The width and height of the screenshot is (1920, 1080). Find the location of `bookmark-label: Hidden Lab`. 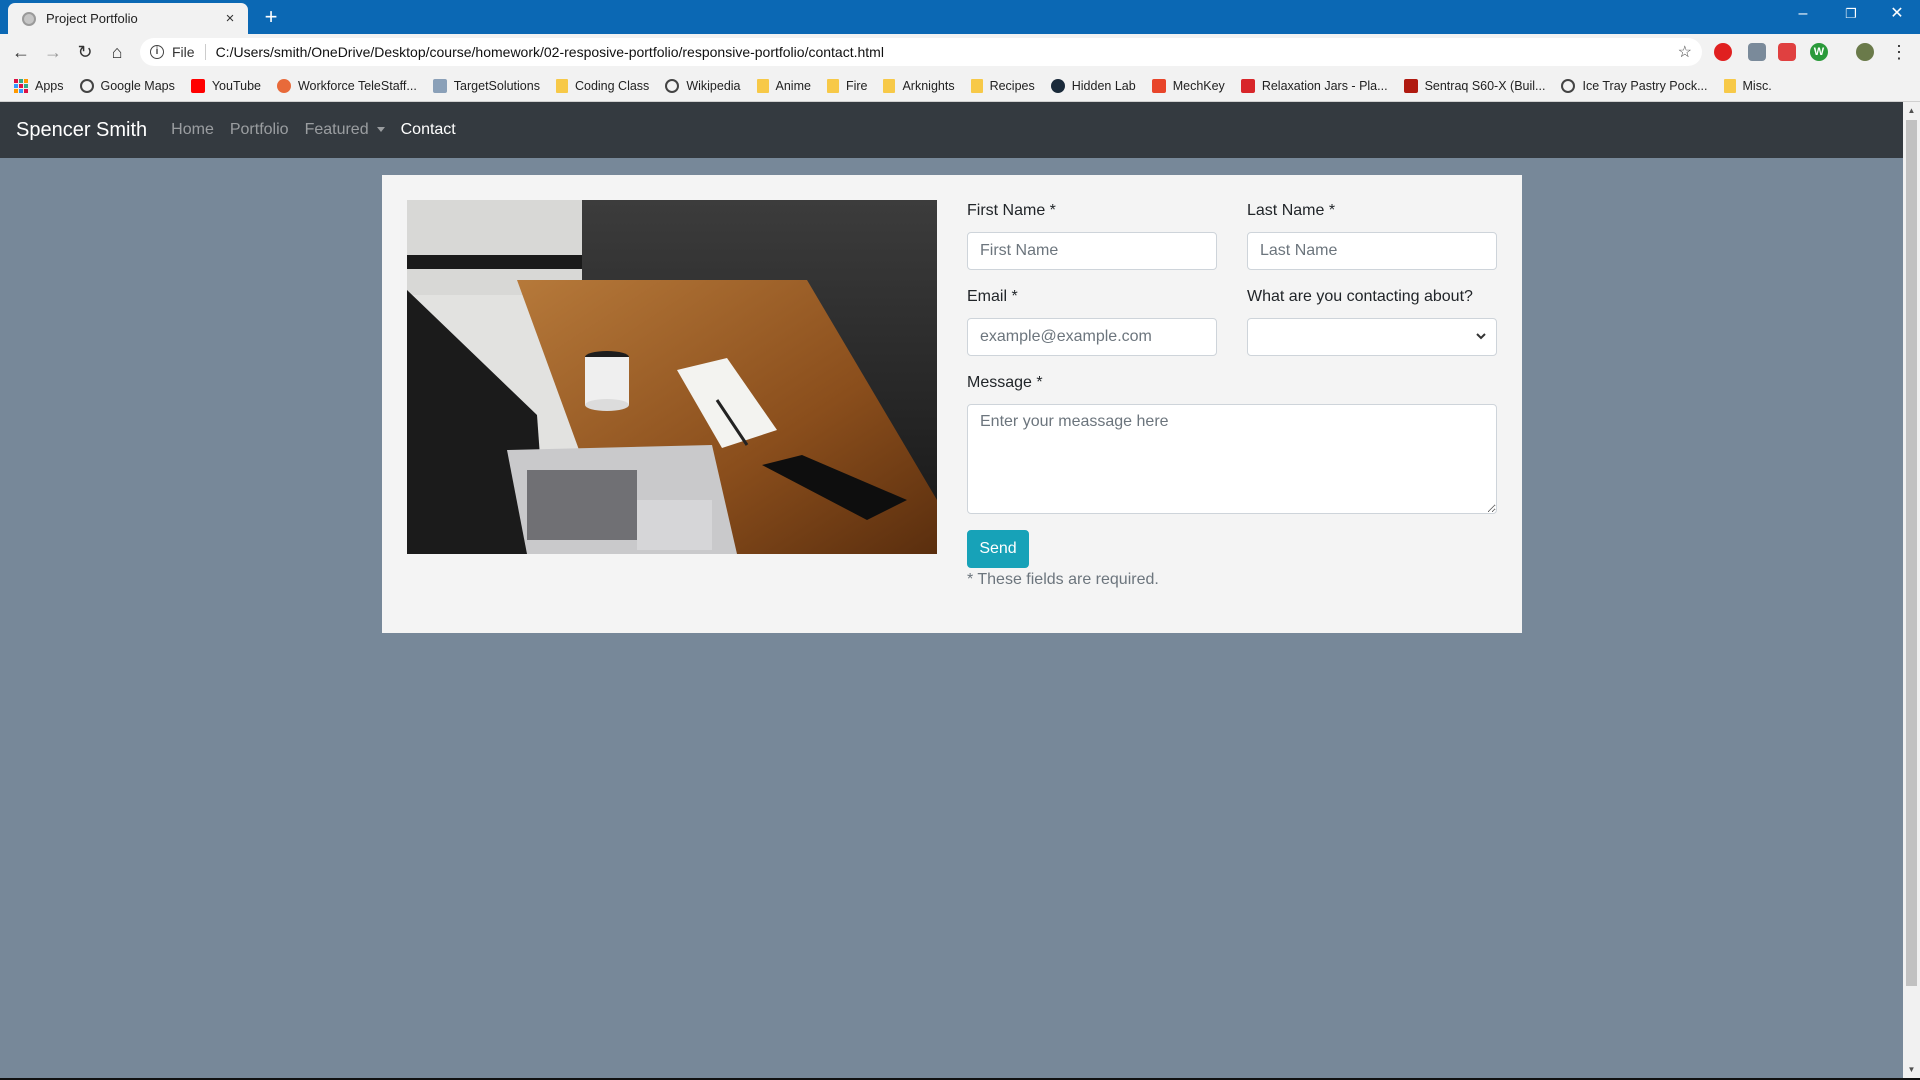

bookmark-label: Hidden Lab is located at coordinates (1103, 85).